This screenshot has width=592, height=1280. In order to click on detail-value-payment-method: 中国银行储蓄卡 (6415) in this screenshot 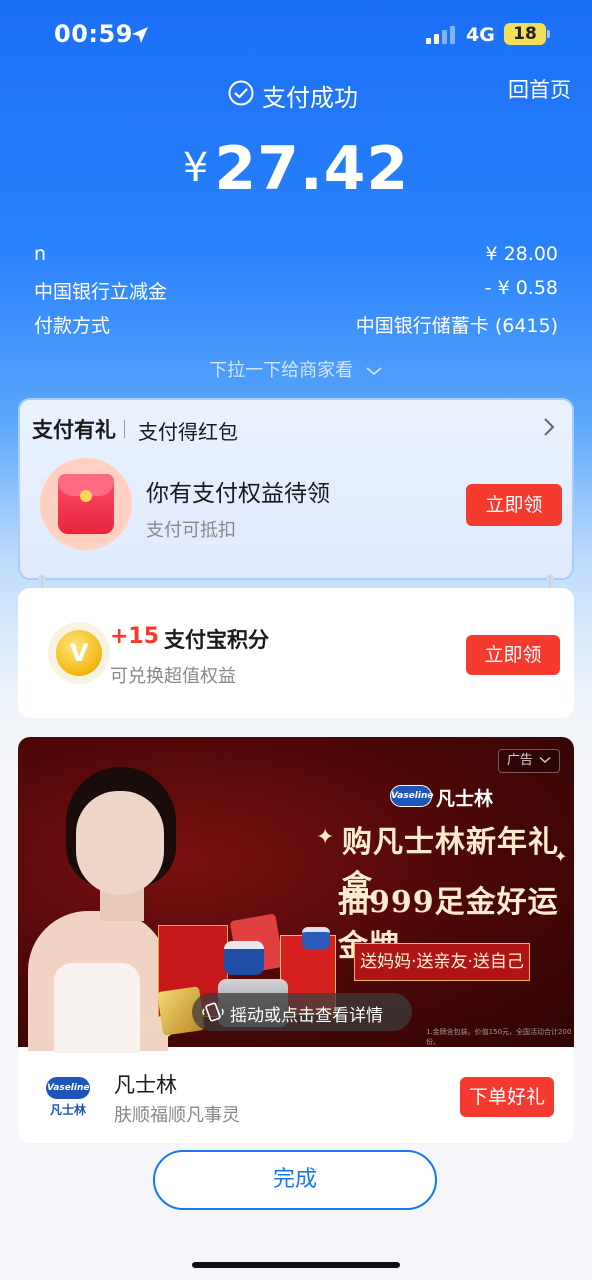, I will do `click(456, 326)`.